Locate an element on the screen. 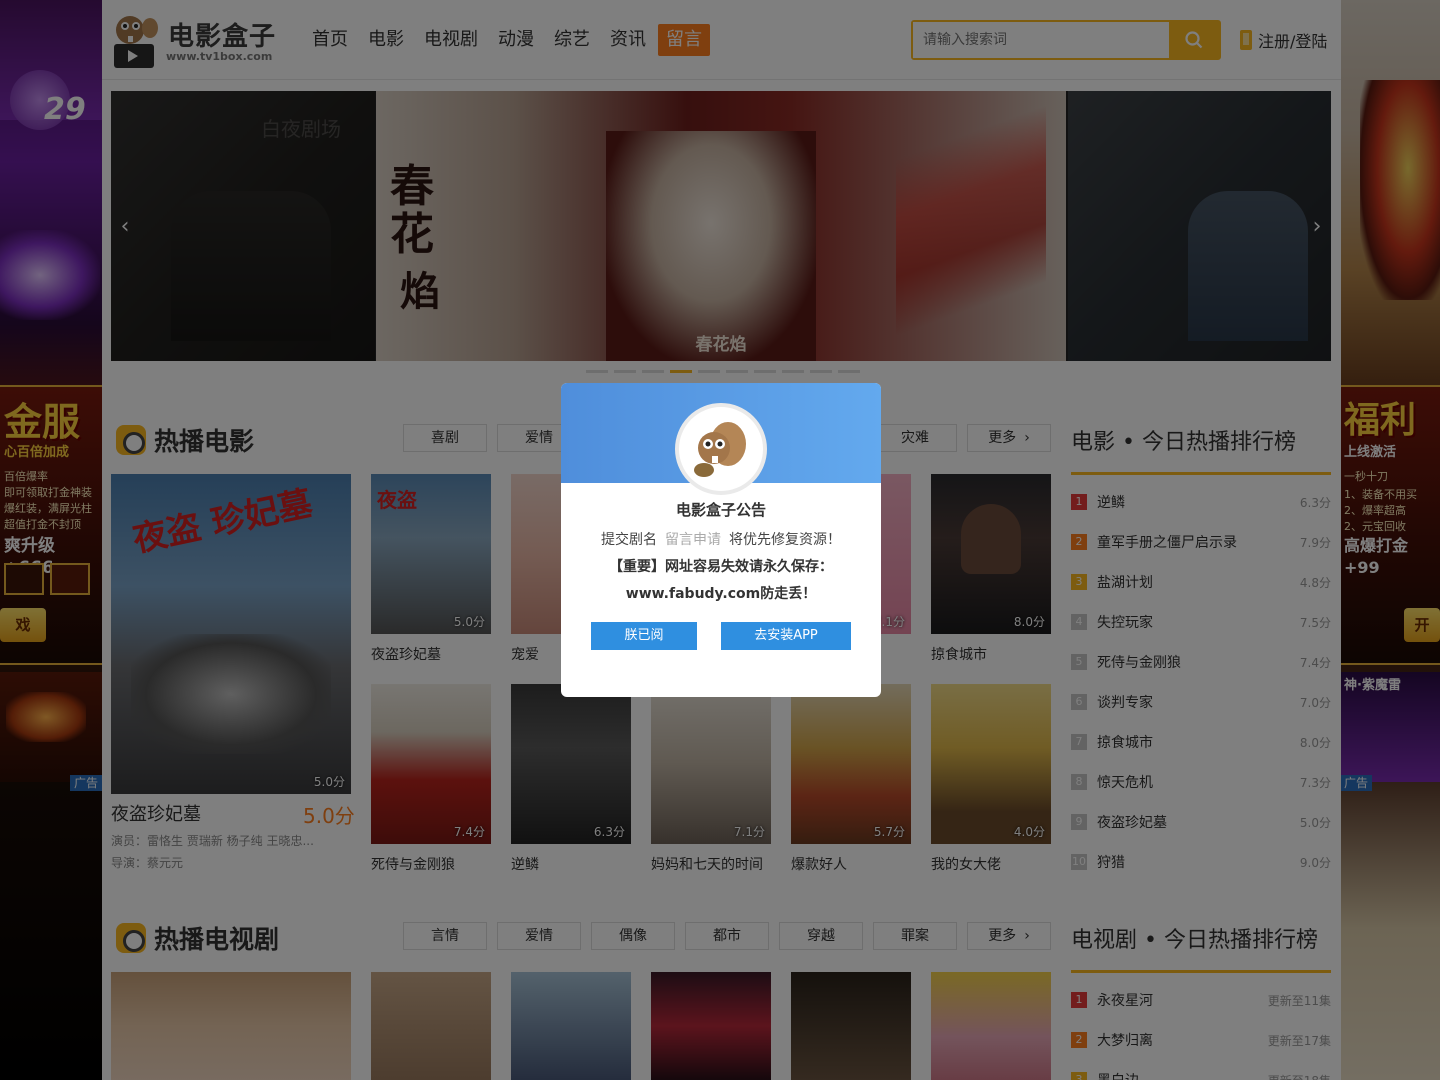 This screenshot has width=1440, height=1080. modal-line-3: www.fabudy.com防走丢！ is located at coordinates (721, 594).